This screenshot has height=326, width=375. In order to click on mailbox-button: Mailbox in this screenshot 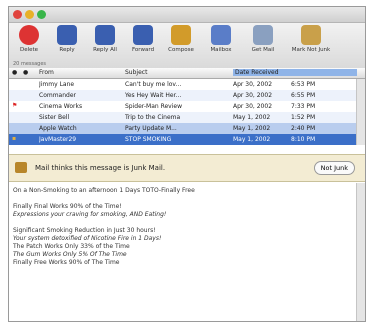, I will do `click(221, 39)`.